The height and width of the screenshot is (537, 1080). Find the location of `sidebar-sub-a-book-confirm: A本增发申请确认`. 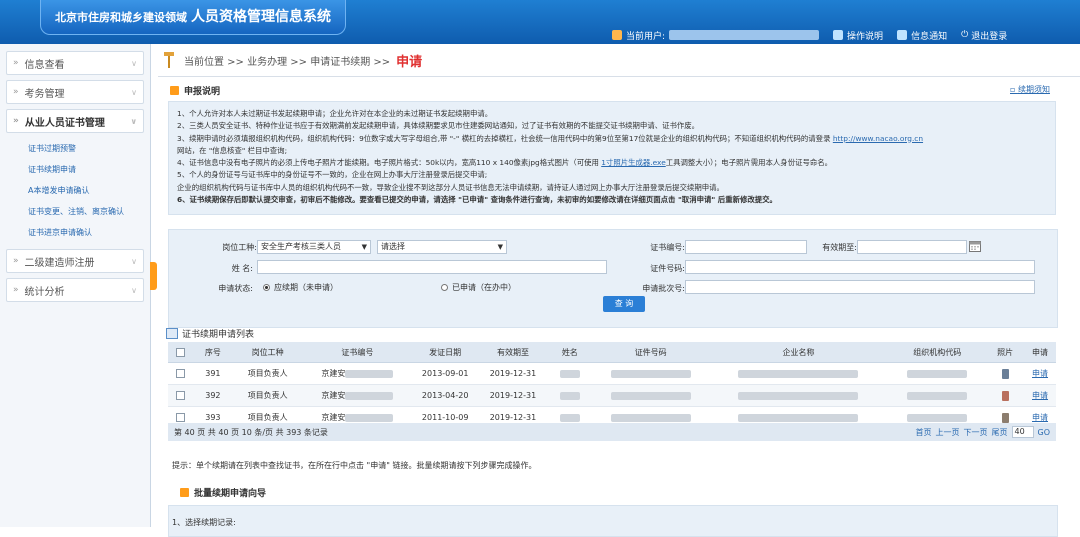

sidebar-sub-a-book-confirm: A本增发申请确认 is located at coordinates (75, 190).